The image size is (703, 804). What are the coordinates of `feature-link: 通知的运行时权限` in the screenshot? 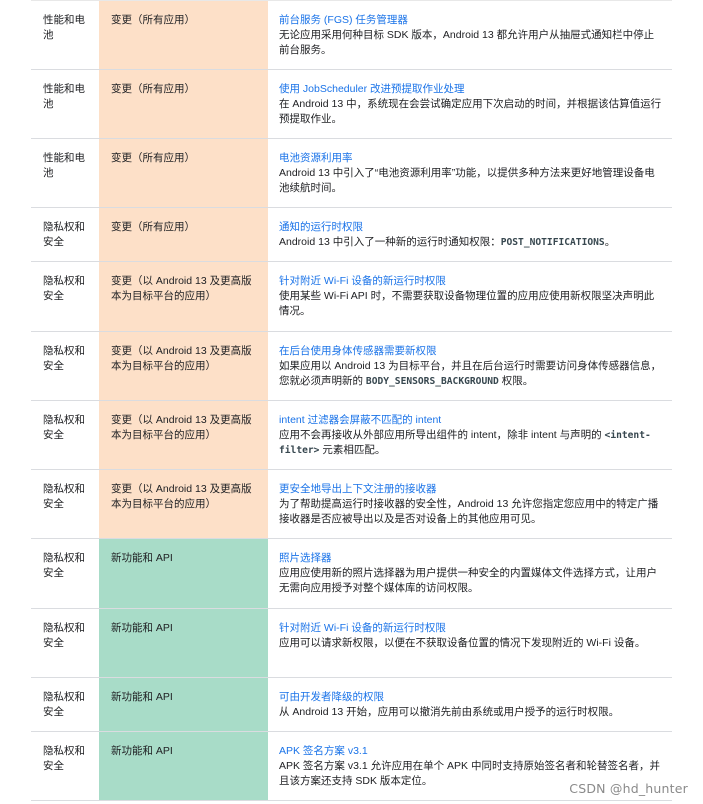 It's located at (470, 227).